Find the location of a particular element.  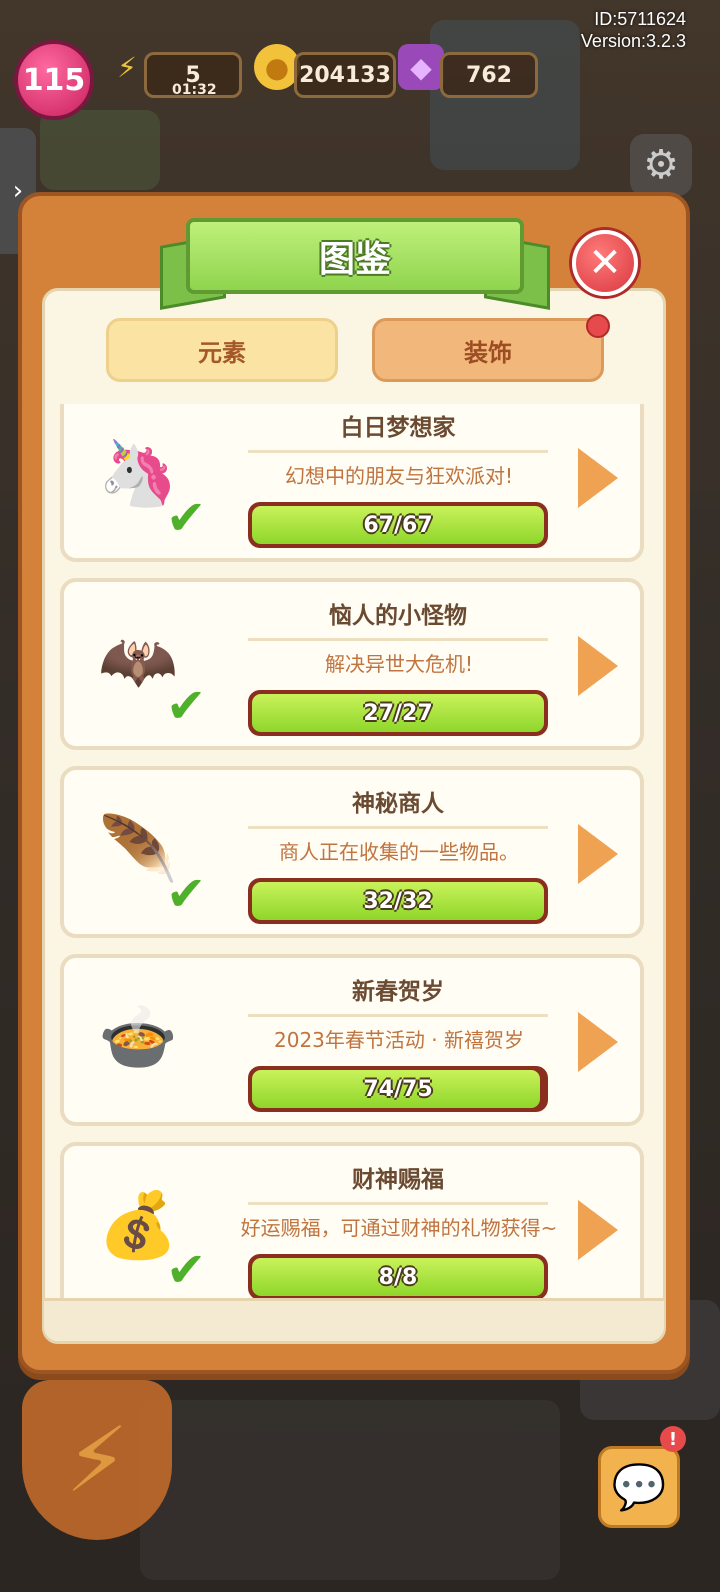

progress-bar: 74/75 is located at coordinates (398, 1089).